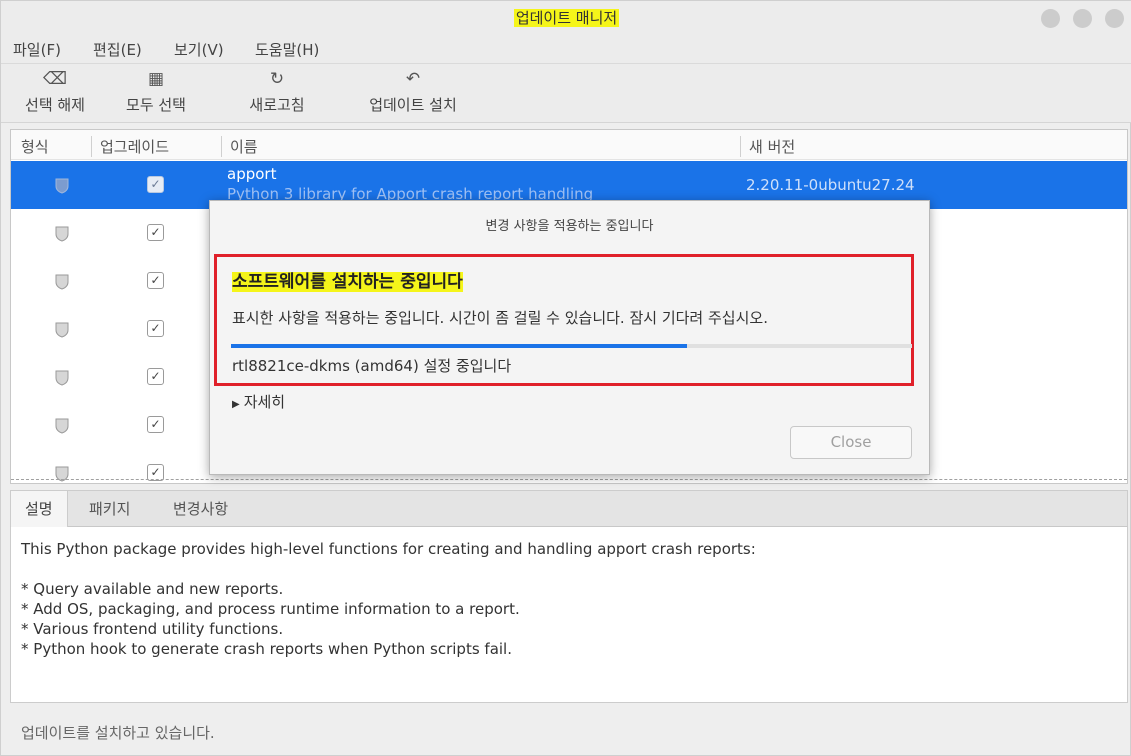 Image resolution: width=1131 pixels, height=756 pixels. I want to click on minimize-button, so click(1050, 18).